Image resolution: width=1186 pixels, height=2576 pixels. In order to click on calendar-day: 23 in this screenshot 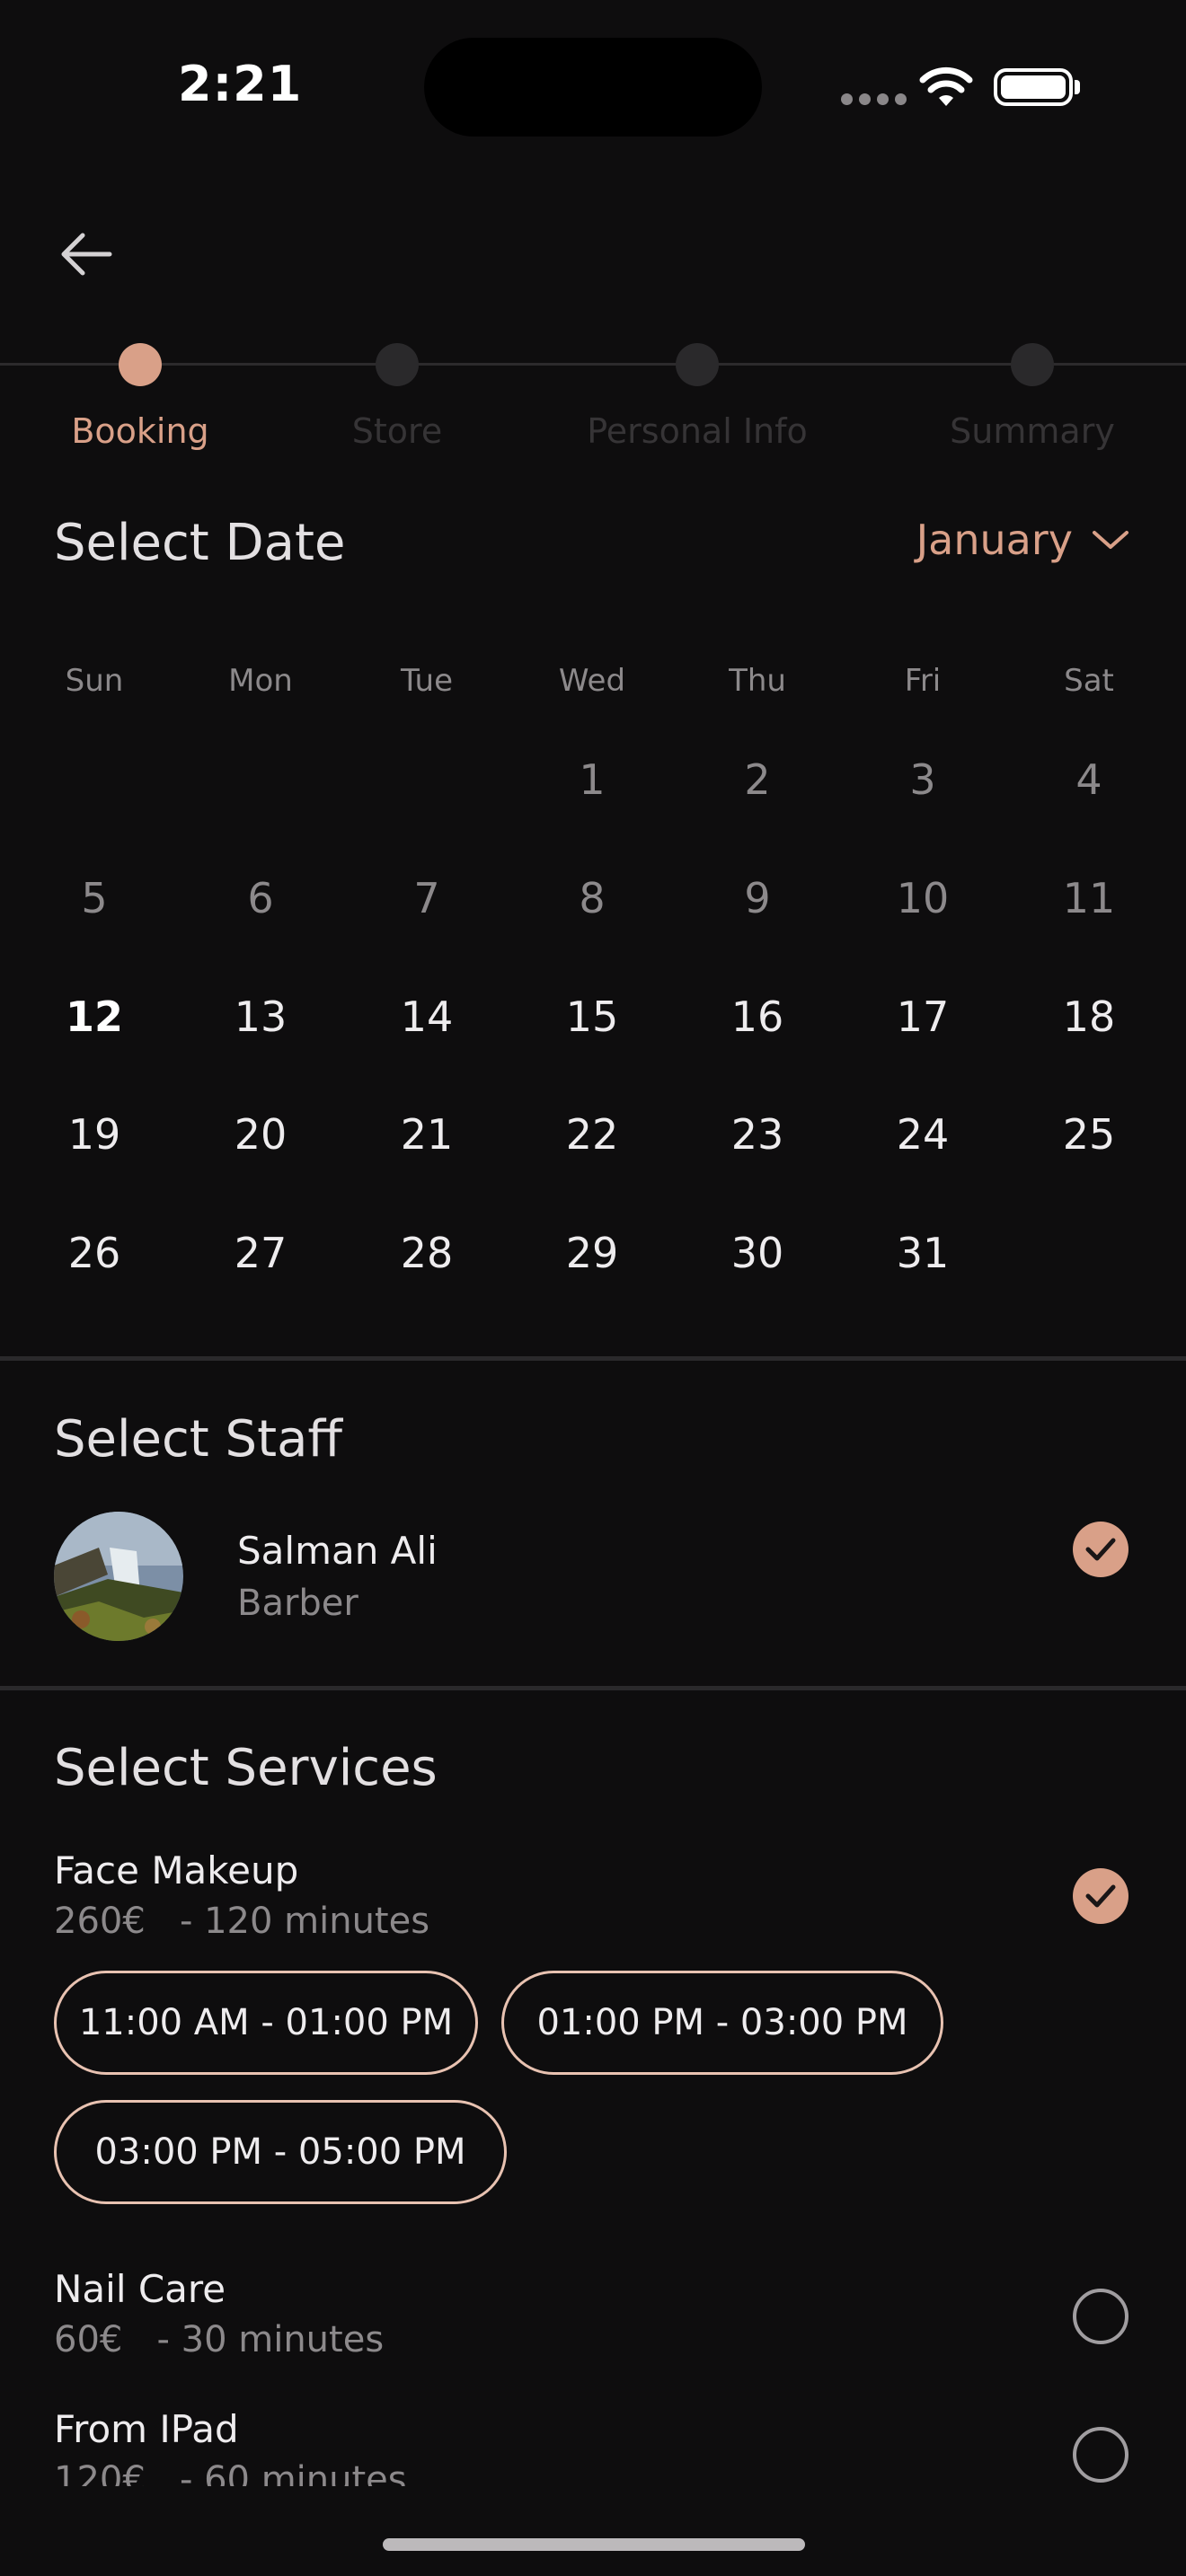, I will do `click(757, 1134)`.